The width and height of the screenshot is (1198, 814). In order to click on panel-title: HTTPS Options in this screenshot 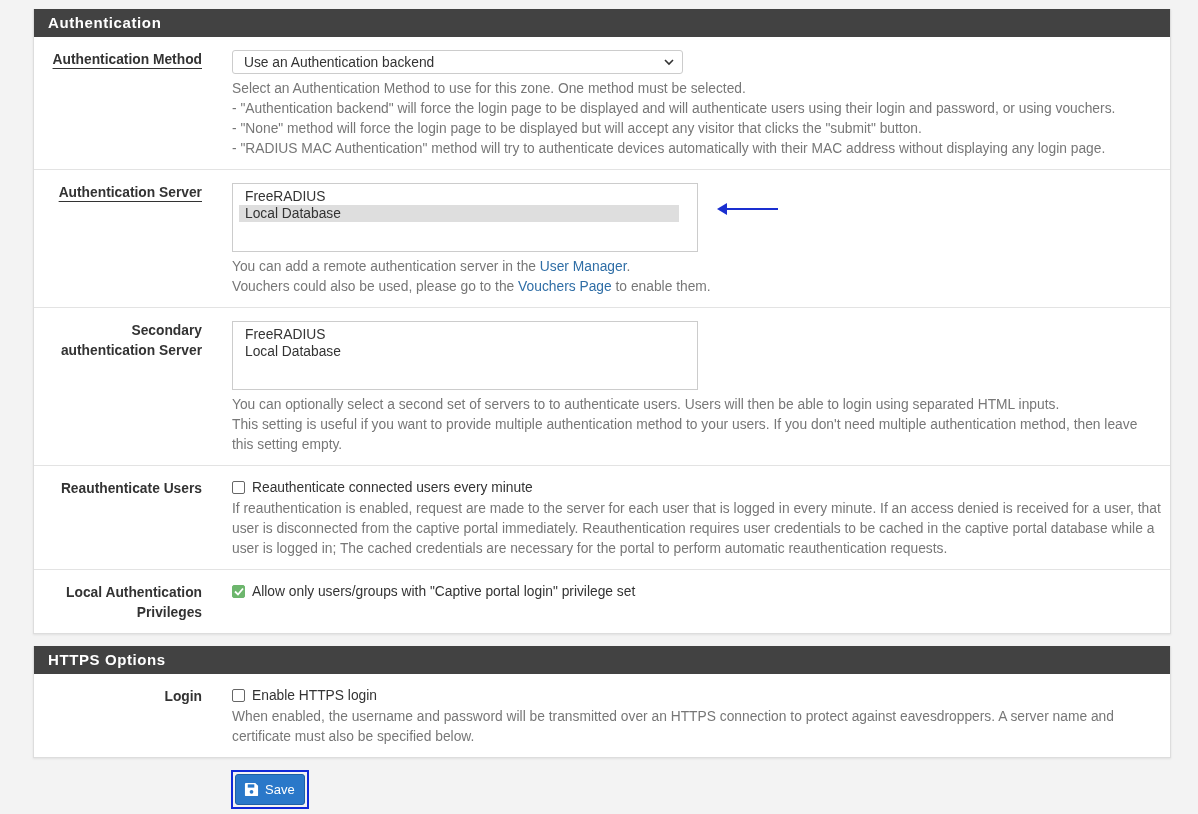, I will do `click(602, 660)`.